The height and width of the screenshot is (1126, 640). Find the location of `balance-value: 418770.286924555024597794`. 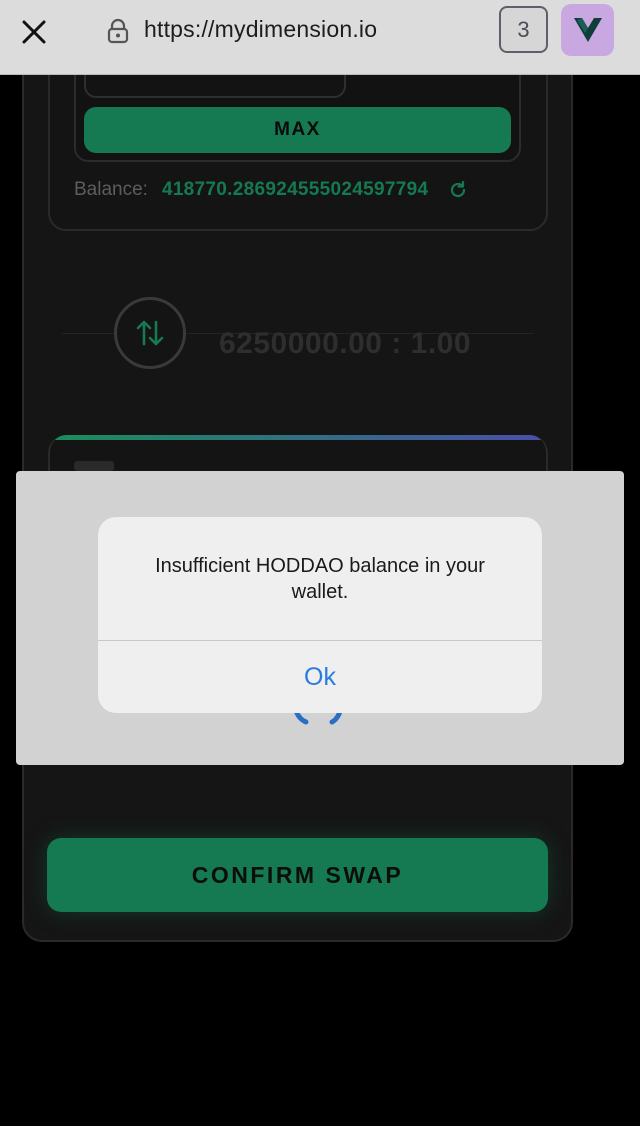

balance-value: 418770.286924555024597794 is located at coordinates (295, 189).